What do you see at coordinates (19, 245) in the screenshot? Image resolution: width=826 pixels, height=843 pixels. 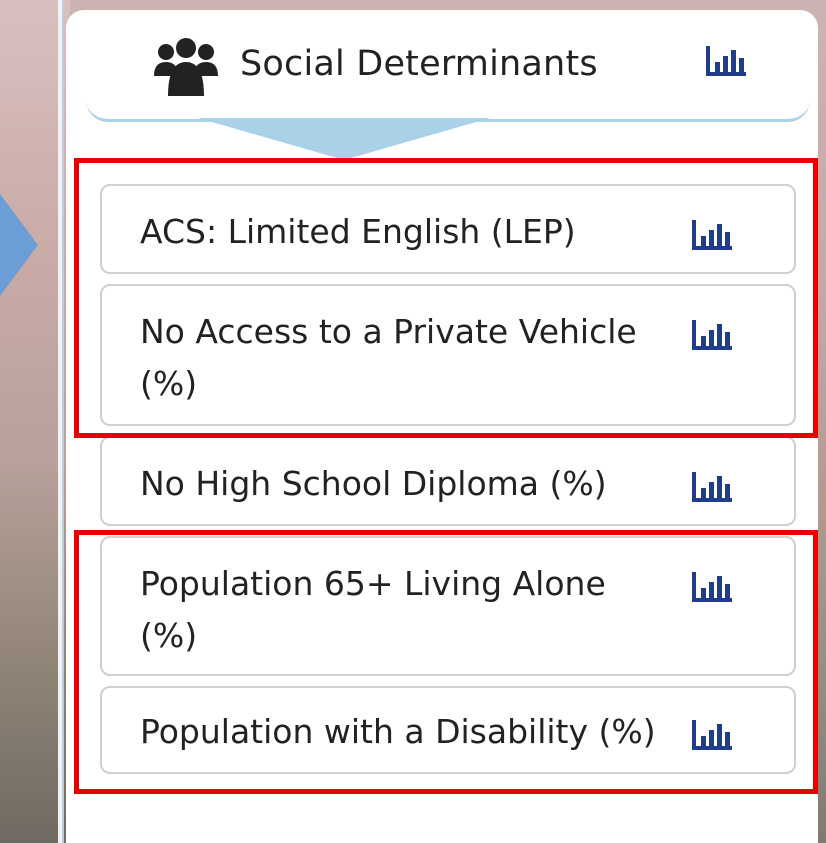 I see `arrow-pointer-icon` at bounding box center [19, 245].